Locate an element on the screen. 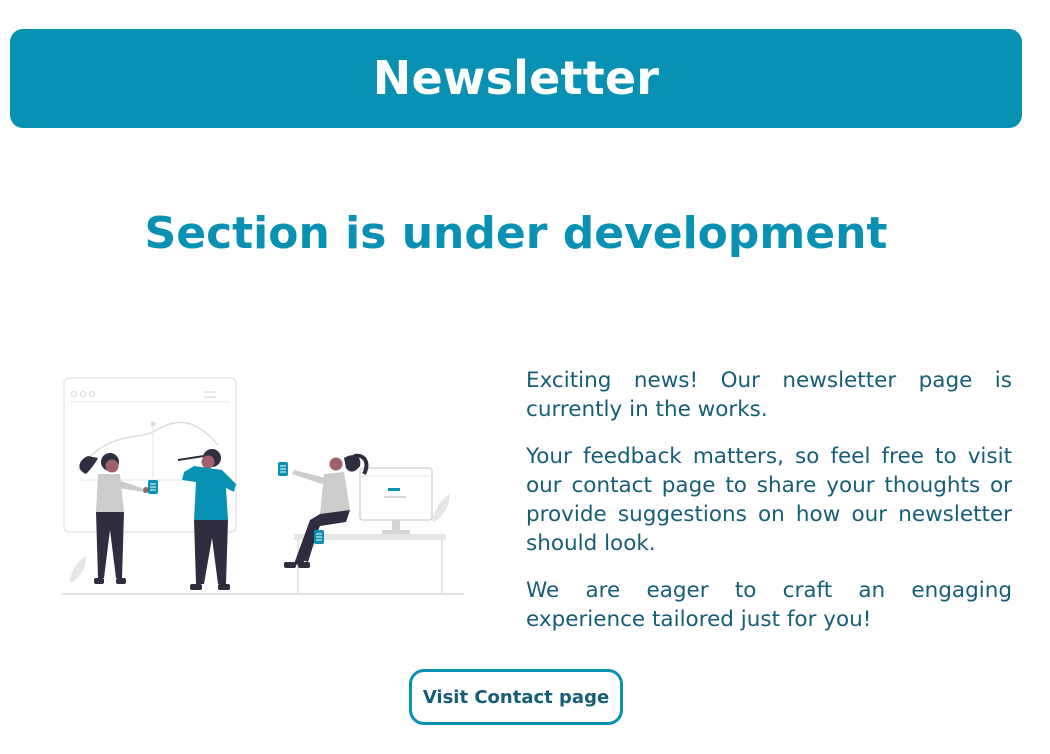 This screenshot has height=754, width=1050. leaf-left is located at coordinates (78, 569).